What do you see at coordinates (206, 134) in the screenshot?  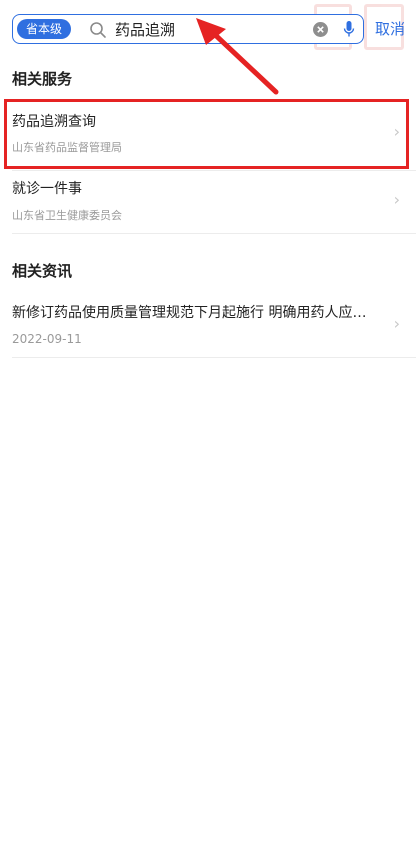 I see `annotation-highlight-box` at bounding box center [206, 134].